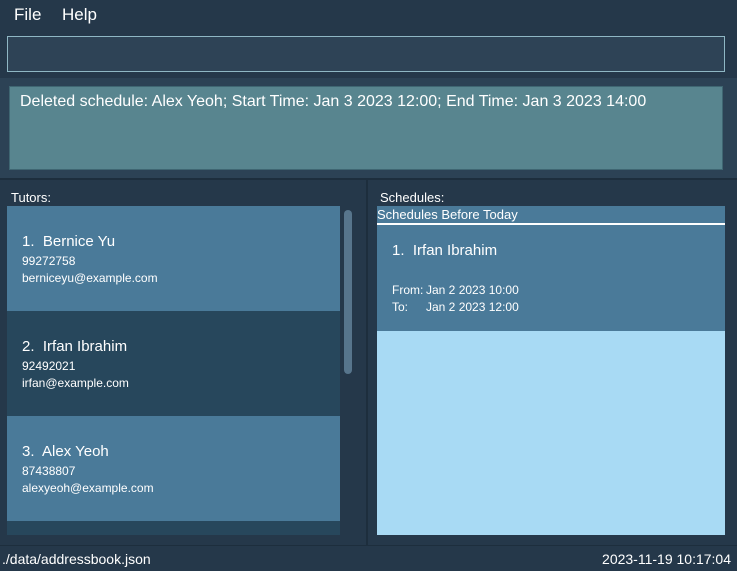 This screenshot has height=571, width=737. I want to click on tutor-card, so click(173, 528).